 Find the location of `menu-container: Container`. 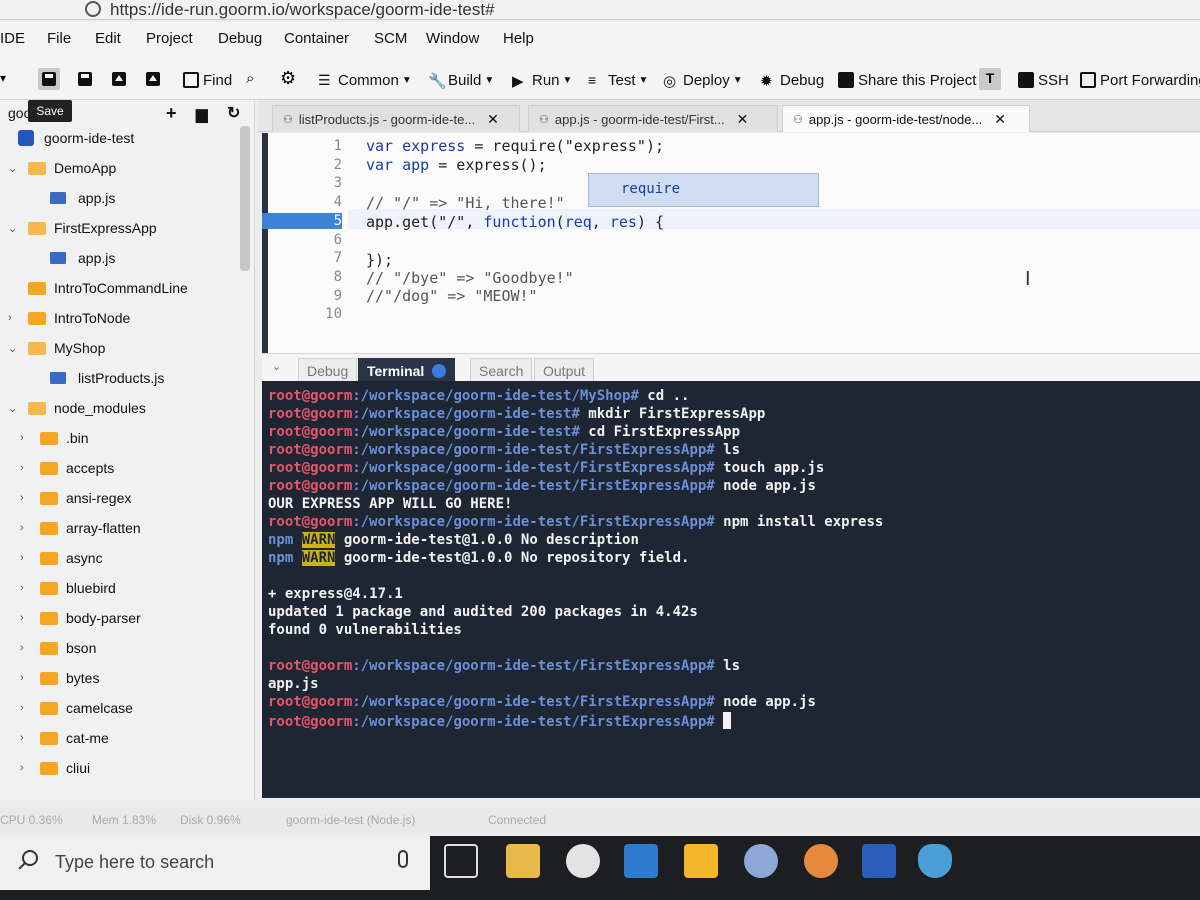

menu-container: Container is located at coordinates (316, 38).